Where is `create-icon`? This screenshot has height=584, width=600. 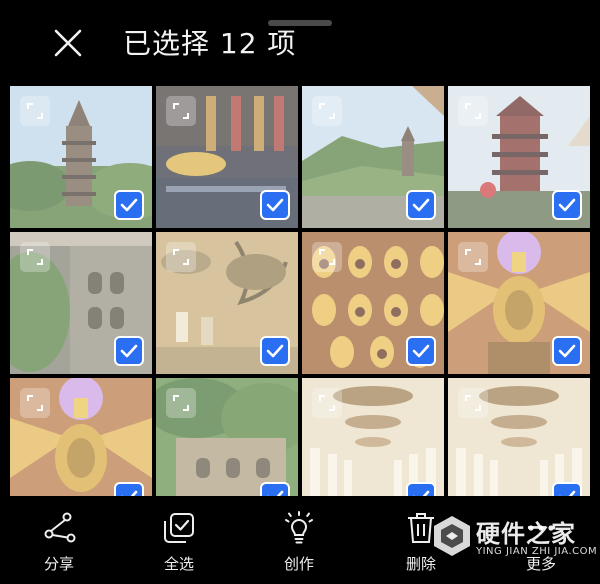 create-icon is located at coordinates (299, 527).